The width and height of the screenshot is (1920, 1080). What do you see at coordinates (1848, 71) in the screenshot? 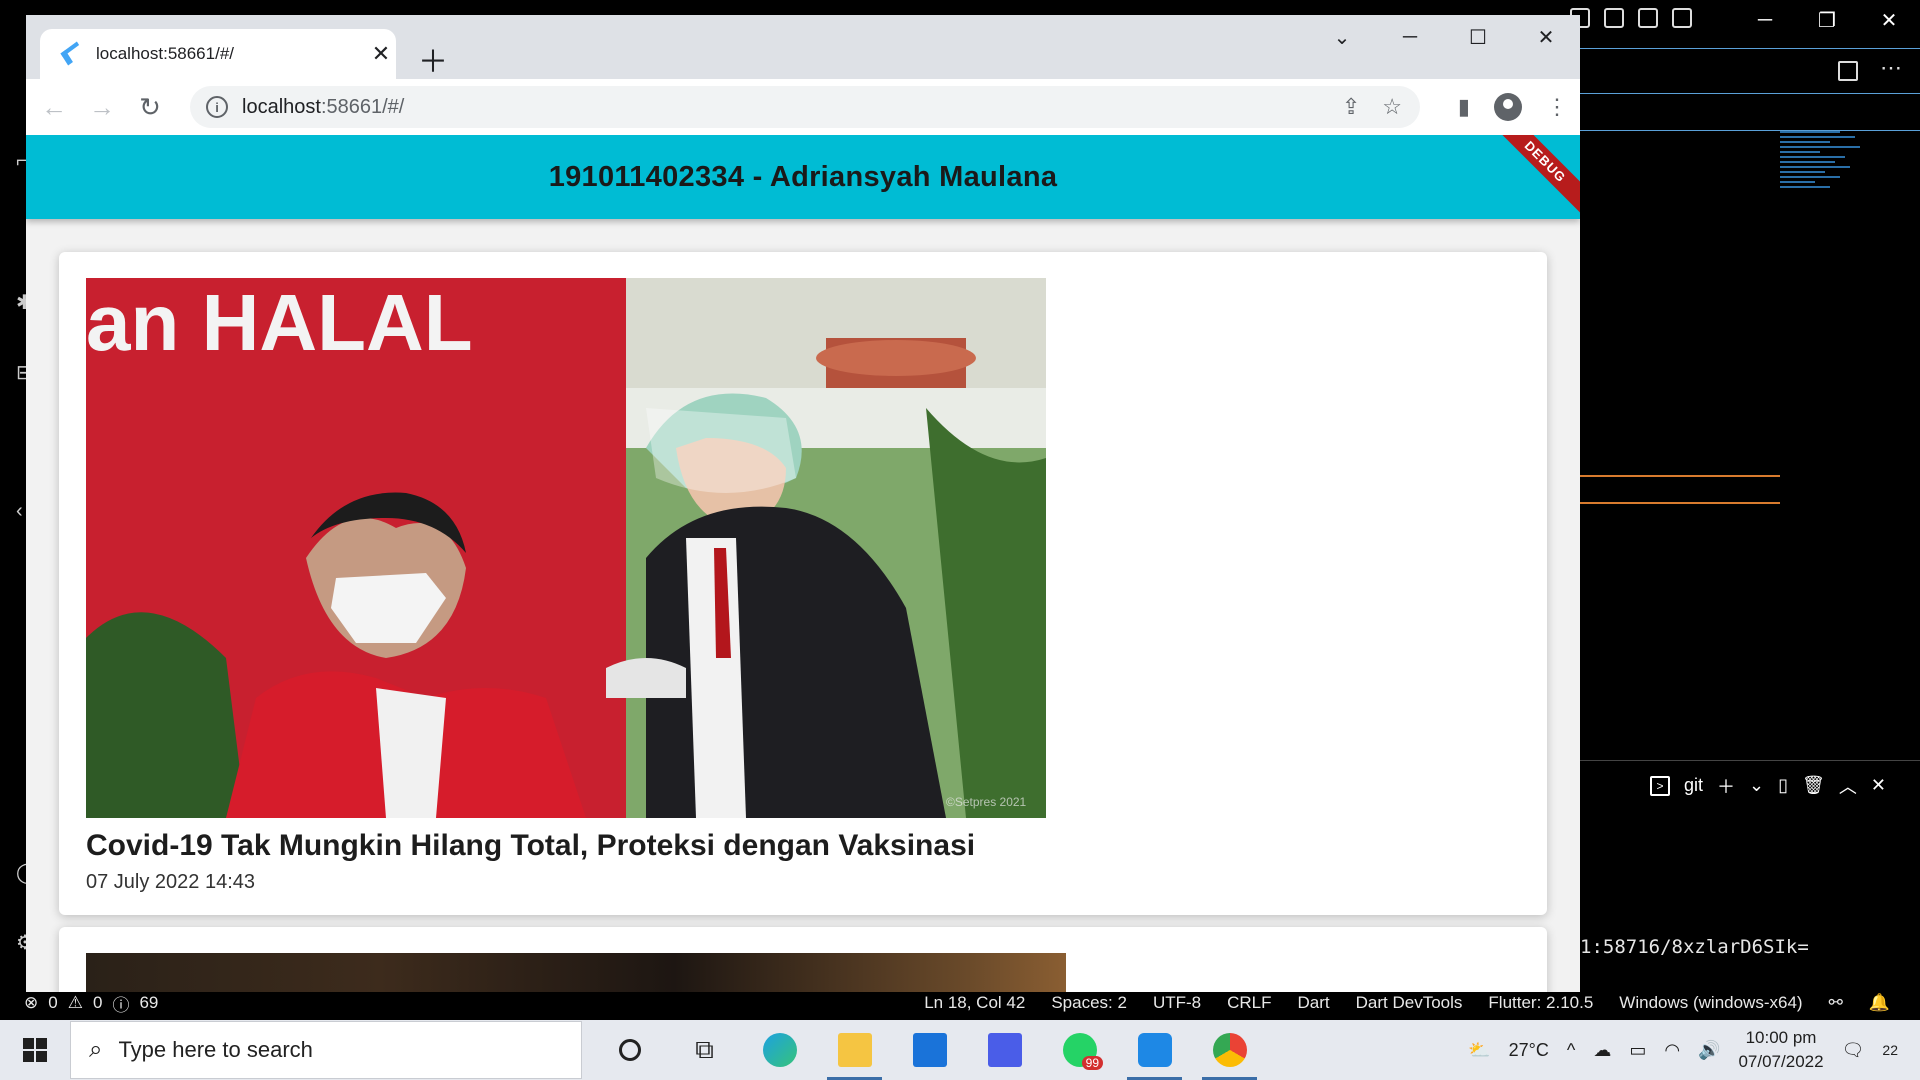
I see `split-editor-icon` at bounding box center [1848, 71].